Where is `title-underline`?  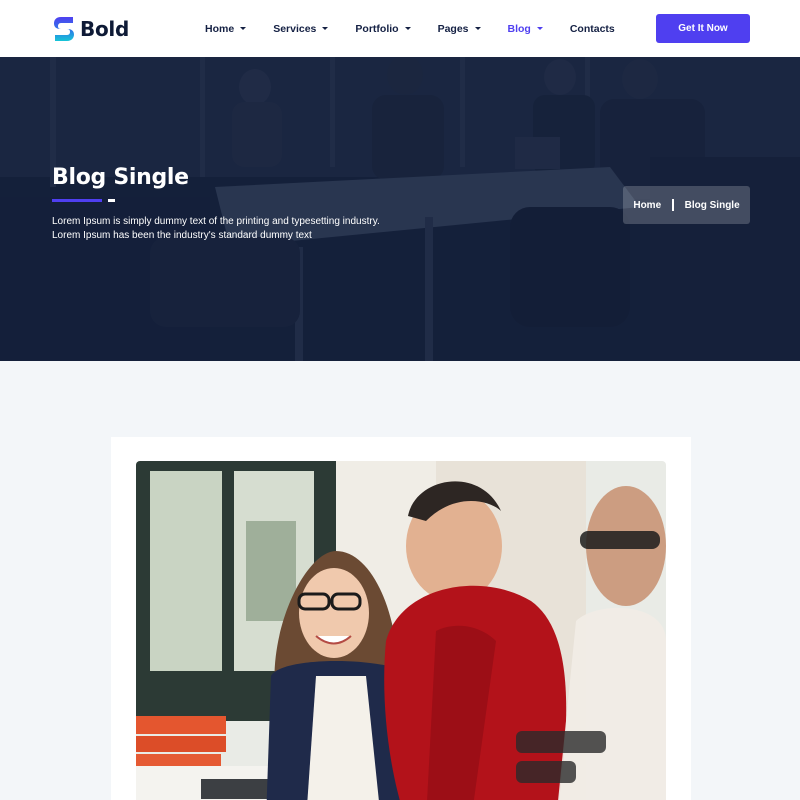
title-underline is located at coordinates (232, 200).